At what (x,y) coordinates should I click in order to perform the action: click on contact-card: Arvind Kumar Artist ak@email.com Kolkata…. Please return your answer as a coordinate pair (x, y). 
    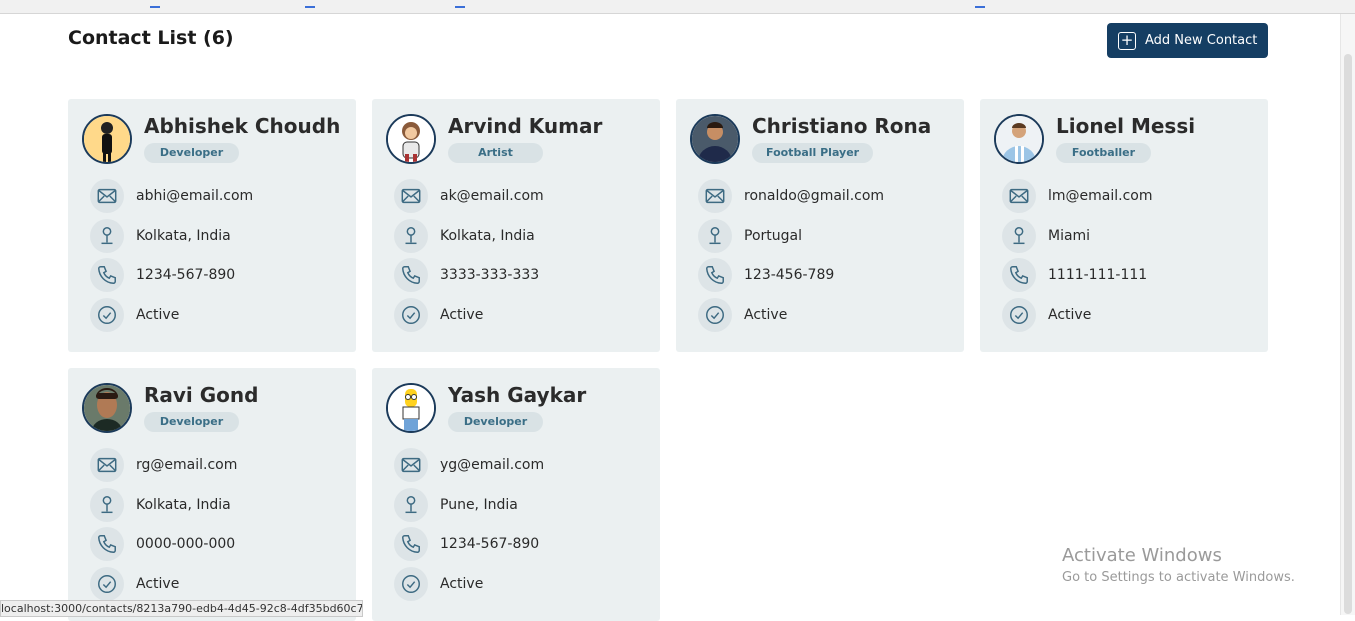
    Looking at the image, I should click on (516, 225).